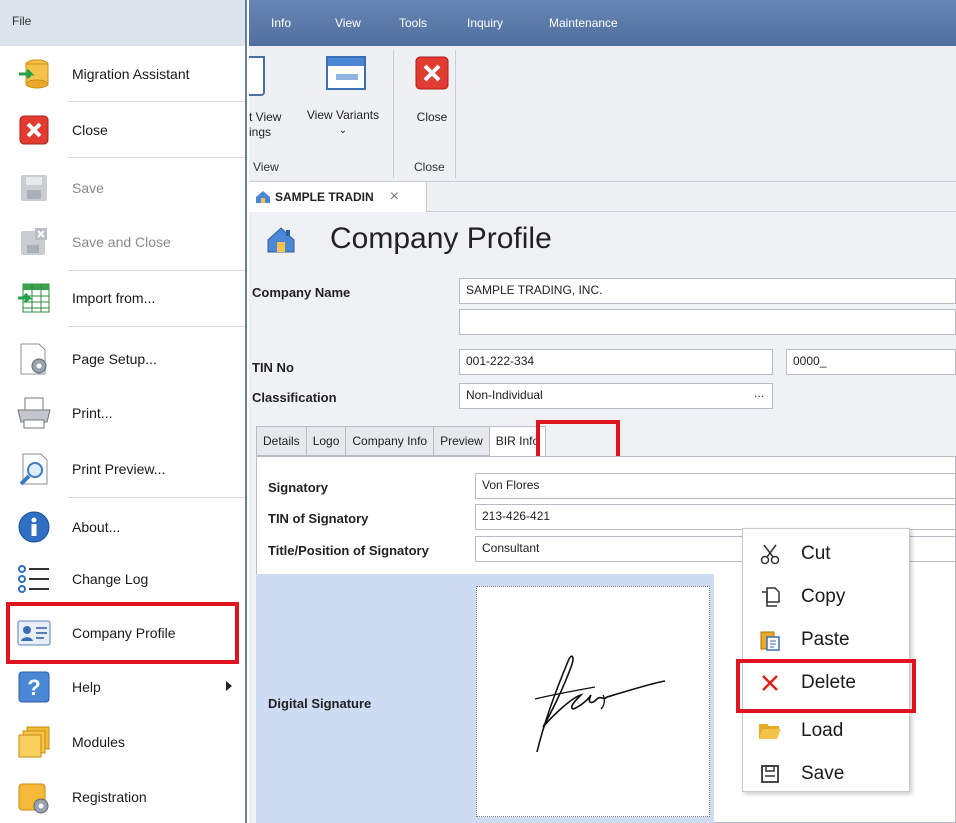 This screenshot has width=956, height=823. Describe the element at coordinates (229, 686) in the screenshot. I see `submenu-arrow-icon` at that location.